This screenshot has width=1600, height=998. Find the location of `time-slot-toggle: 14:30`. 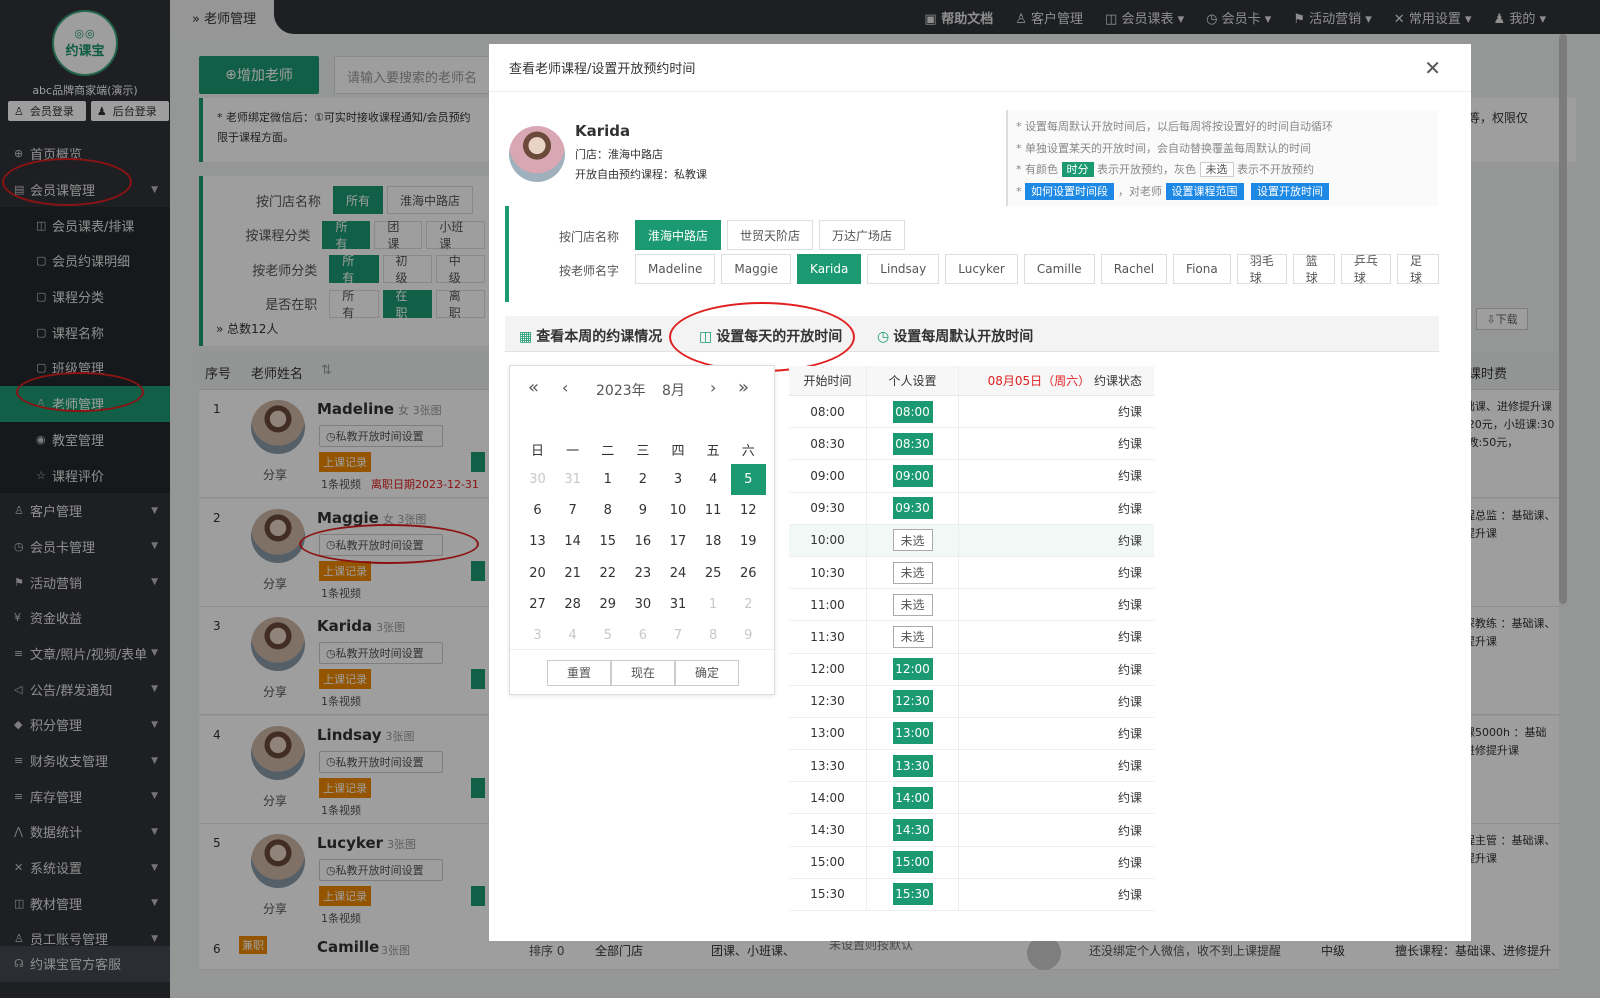

time-slot-toggle: 14:30 is located at coordinates (912, 830).